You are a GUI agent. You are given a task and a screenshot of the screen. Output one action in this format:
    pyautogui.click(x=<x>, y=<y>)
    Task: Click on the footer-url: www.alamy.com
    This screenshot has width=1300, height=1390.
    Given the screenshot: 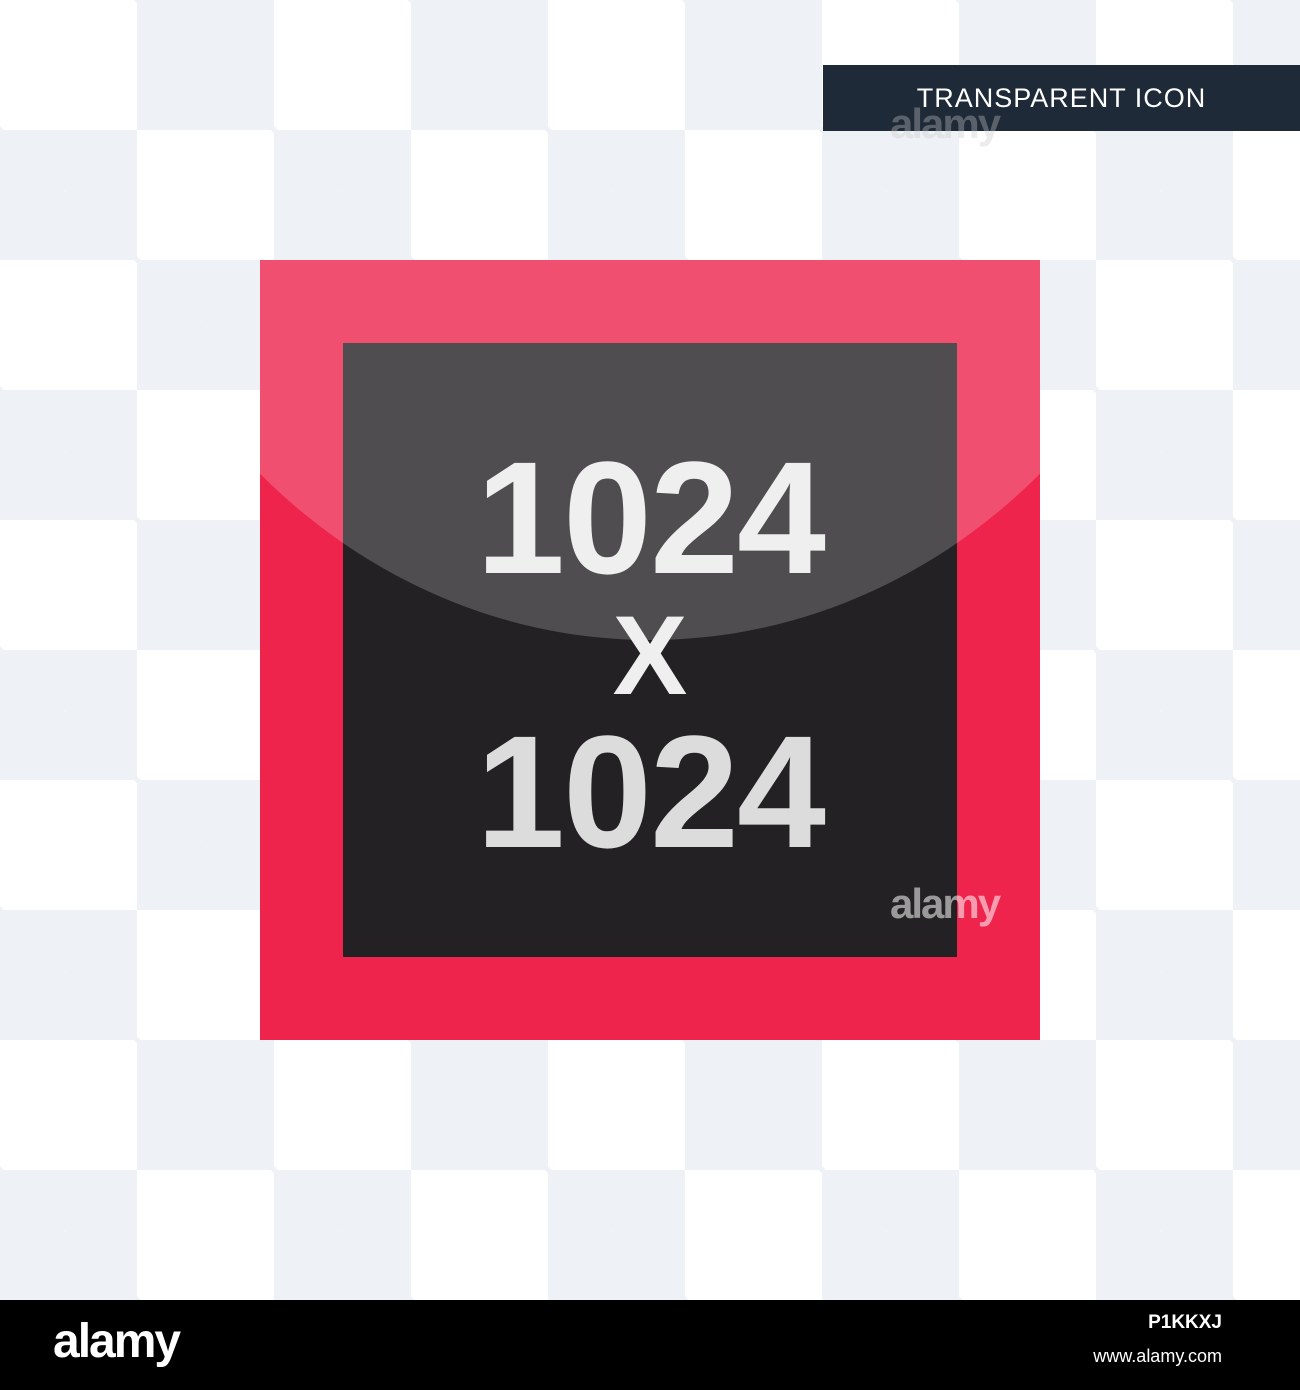 What is the action you would take?
    pyautogui.click(x=1157, y=1356)
    